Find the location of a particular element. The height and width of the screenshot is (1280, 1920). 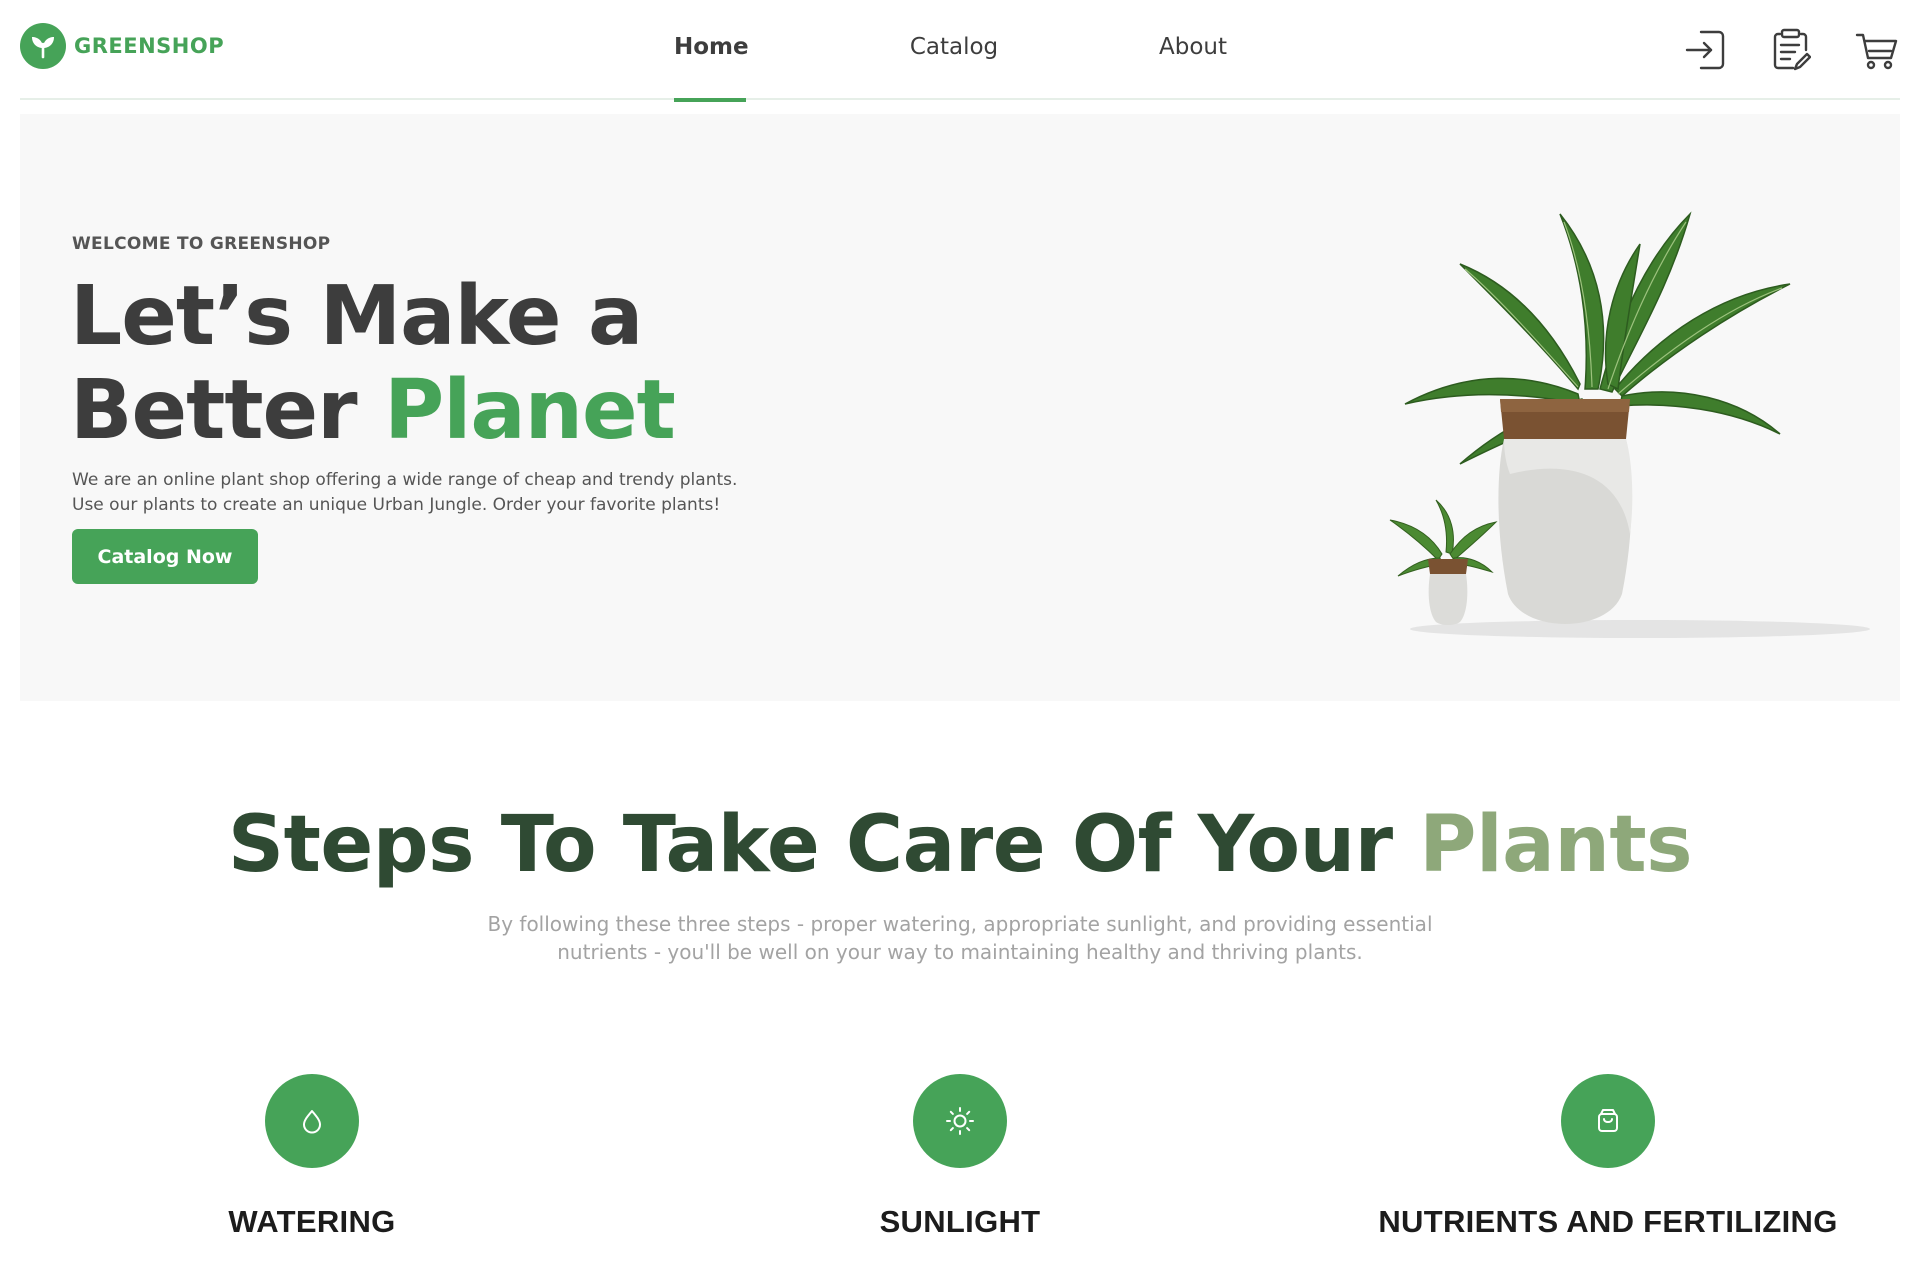

plant-image is located at coordinates (1629, 424).